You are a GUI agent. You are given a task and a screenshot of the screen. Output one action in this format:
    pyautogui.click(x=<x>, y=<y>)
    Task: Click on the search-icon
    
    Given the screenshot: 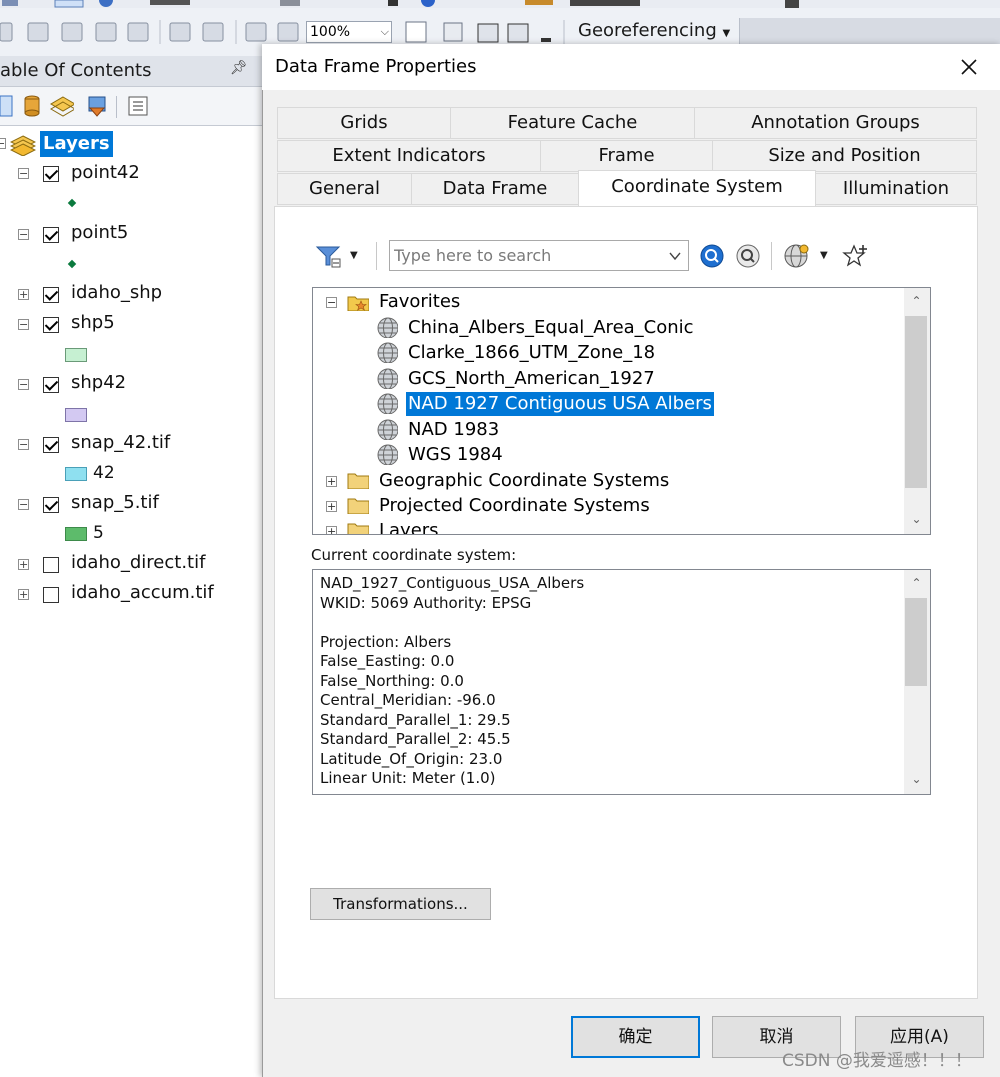 What is the action you would take?
    pyautogui.click(x=712, y=256)
    